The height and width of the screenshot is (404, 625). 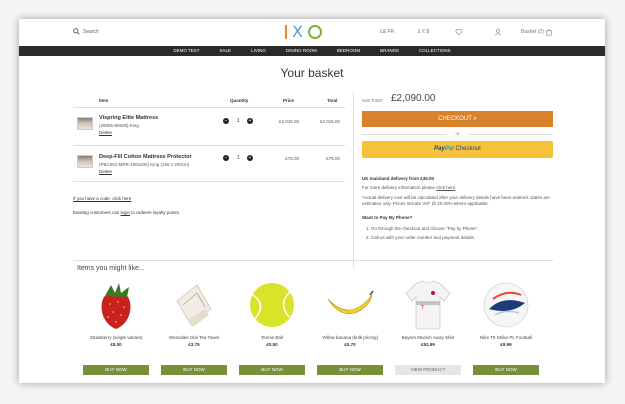 I want to click on basket-icon, so click(x=549, y=32).